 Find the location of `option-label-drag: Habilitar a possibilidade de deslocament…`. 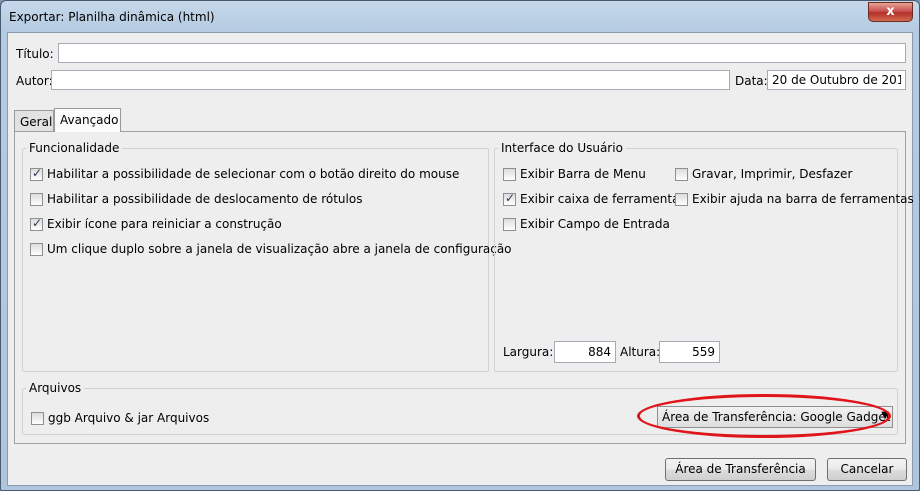

option-label-drag: Habilitar a possibilidade de deslocament… is located at coordinates (196, 199).